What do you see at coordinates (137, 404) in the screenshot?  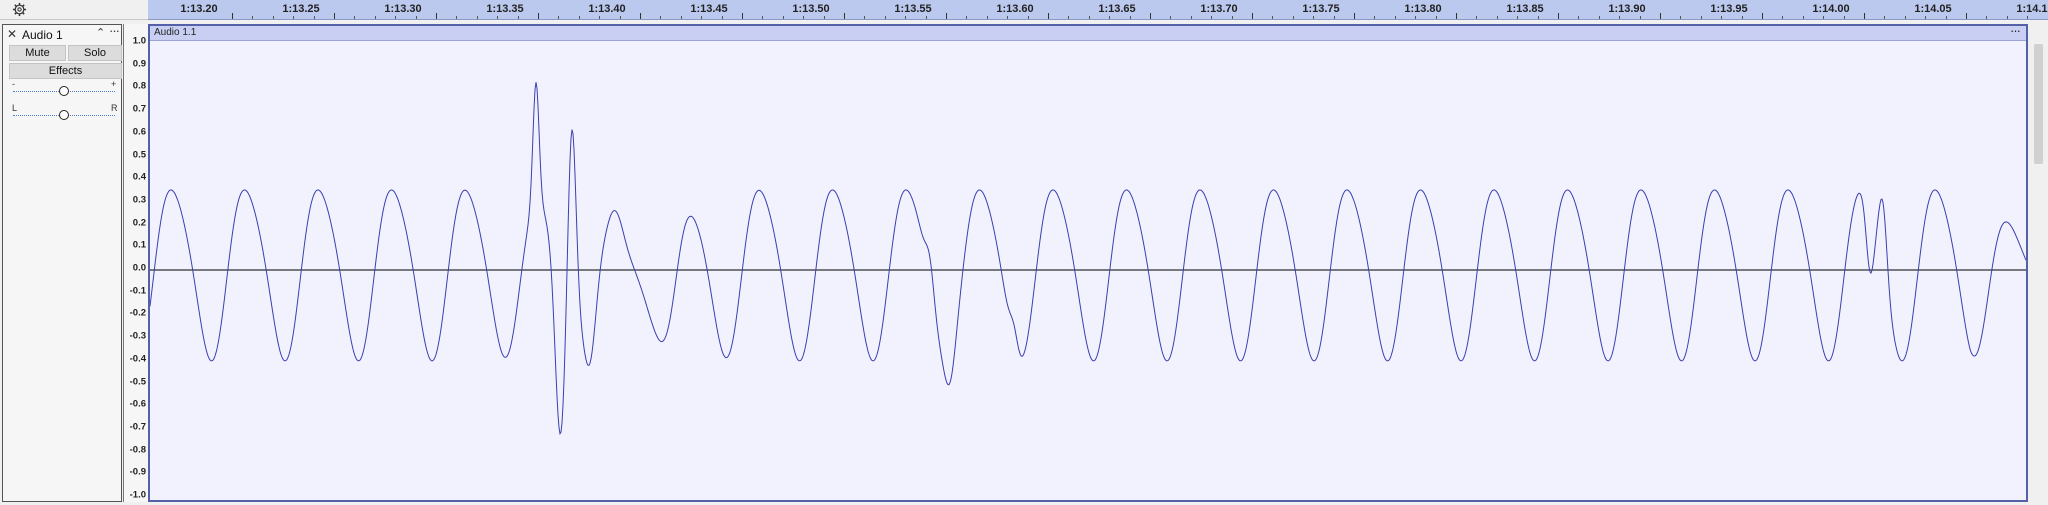 I see `scale-label: -0.6` at bounding box center [137, 404].